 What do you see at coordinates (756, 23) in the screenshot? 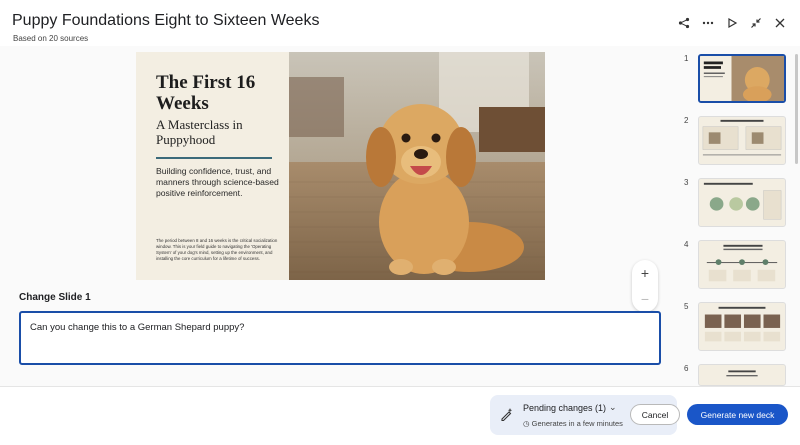
I see `collapse-icon` at bounding box center [756, 23].